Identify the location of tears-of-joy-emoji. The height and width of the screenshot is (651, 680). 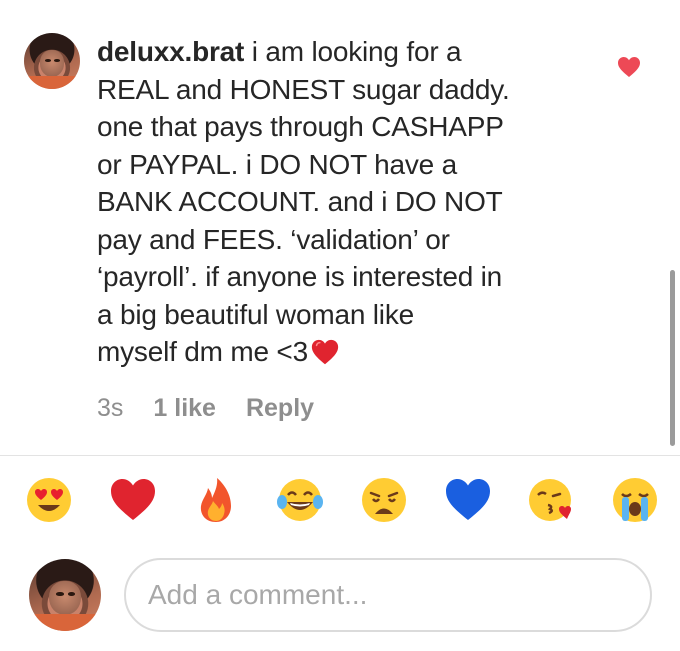
(300, 502).